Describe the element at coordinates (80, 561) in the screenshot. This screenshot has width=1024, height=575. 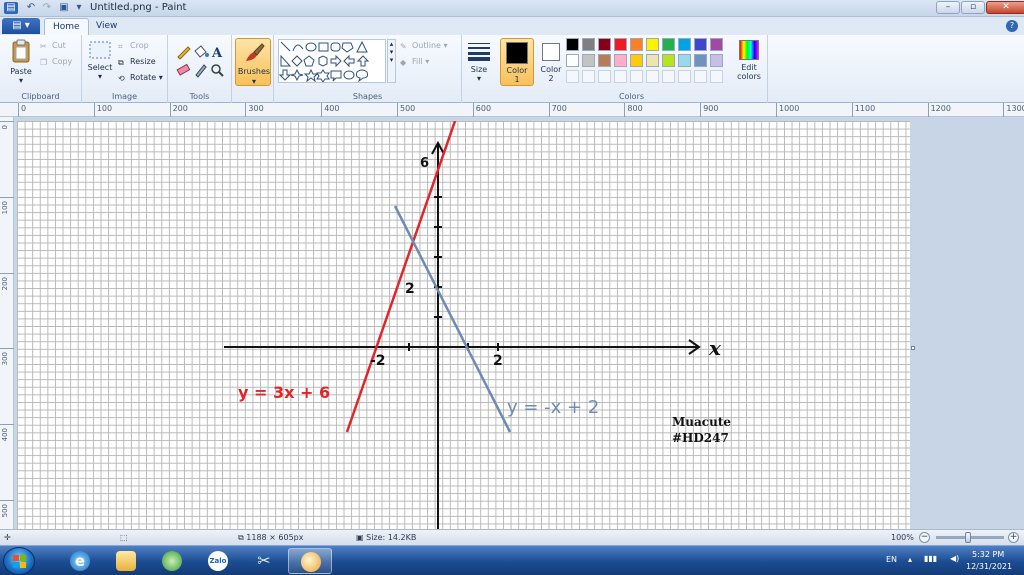
I see `taskbar-internet-explorer: e` at that location.